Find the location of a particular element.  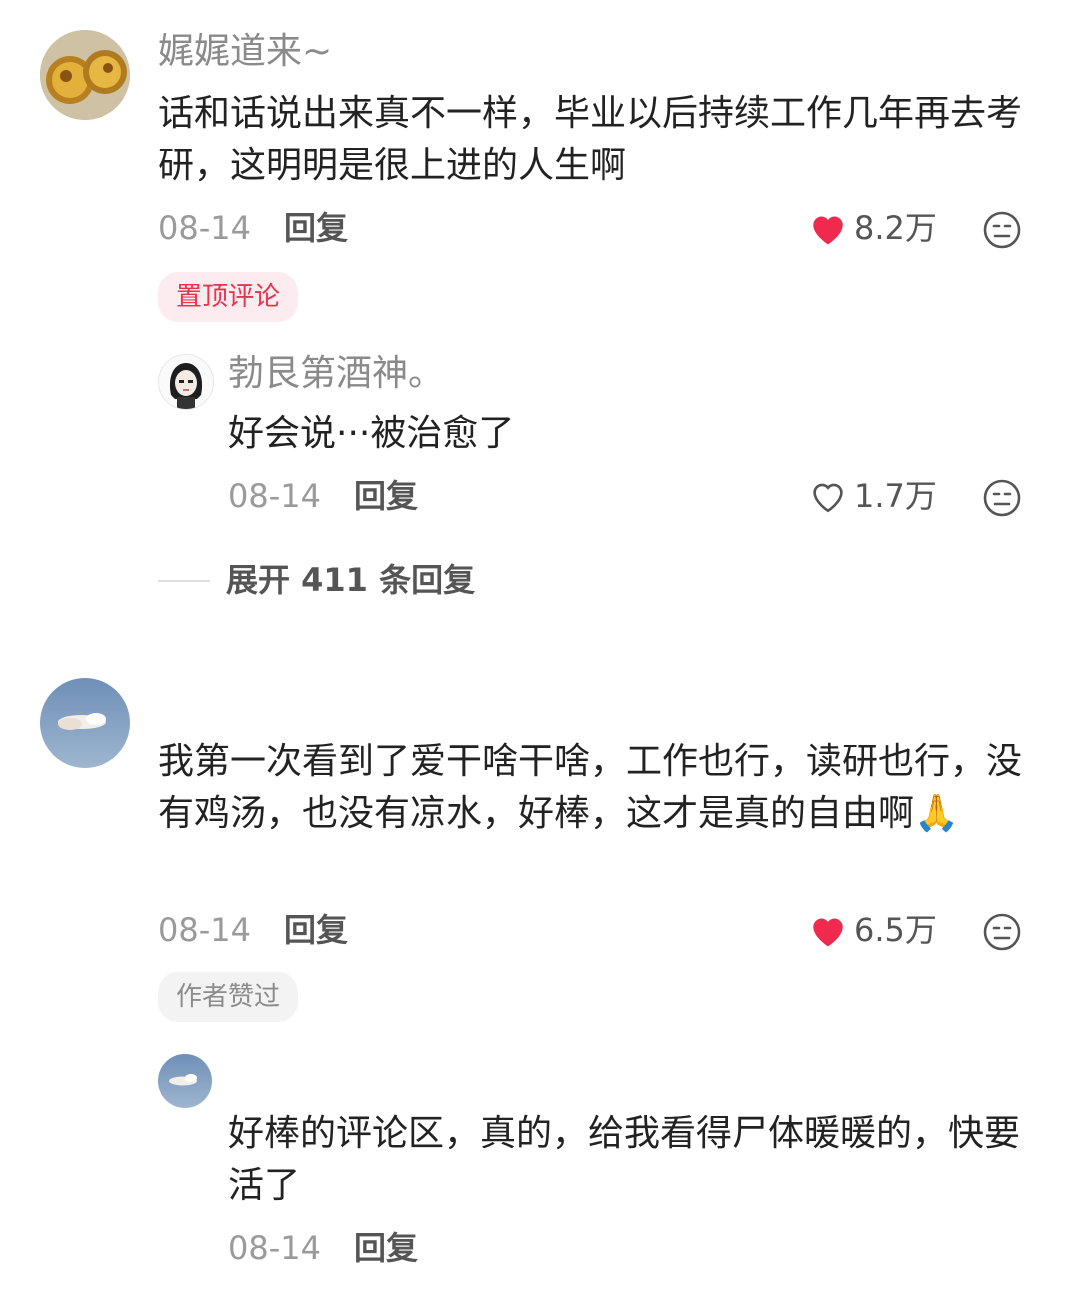

expand-divider is located at coordinates (184, 581).